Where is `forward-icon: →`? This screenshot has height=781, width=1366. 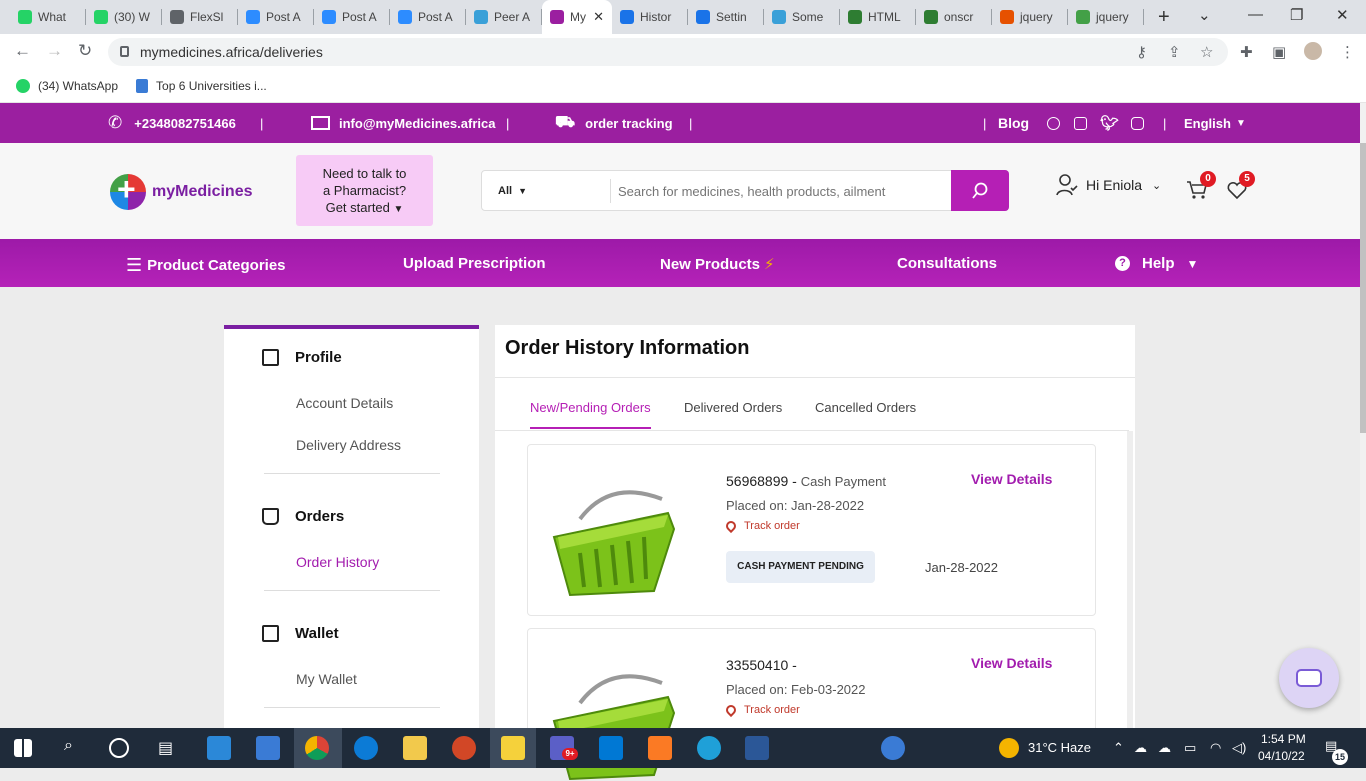
forward-icon: → is located at coordinates (54, 51).